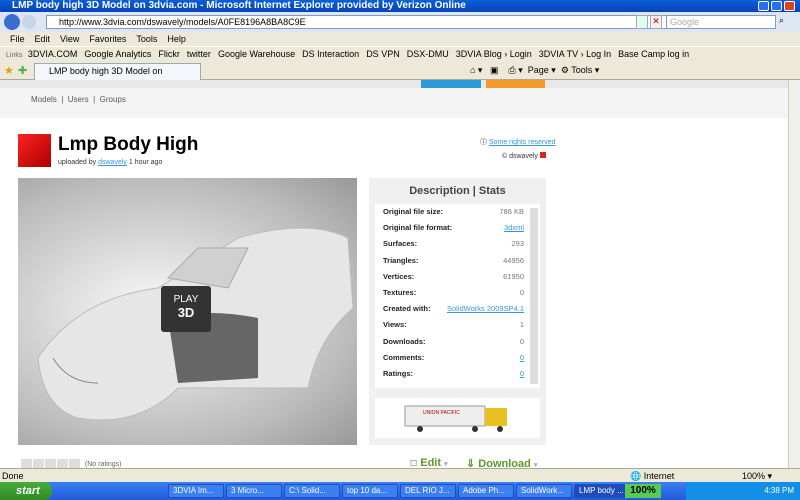 The image size is (800, 500). I want to click on model-thumbnail, so click(34, 150).